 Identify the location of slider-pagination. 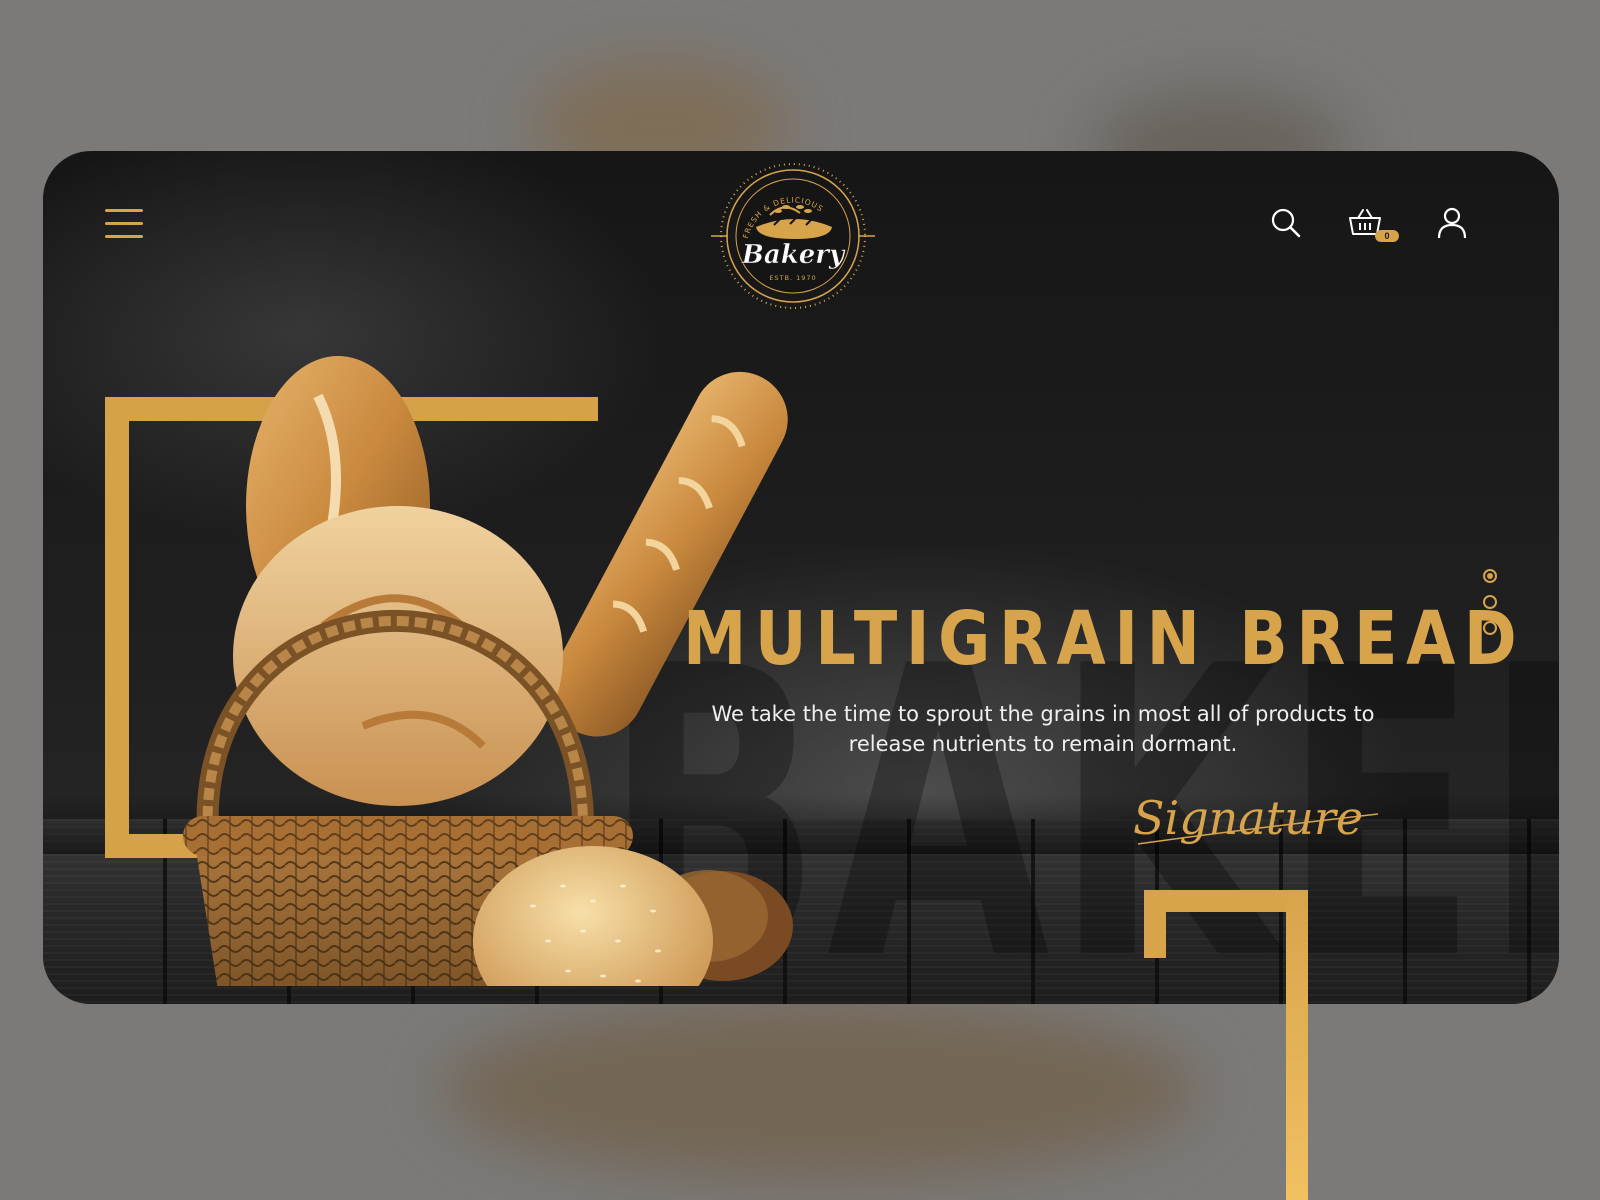
(1490, 609).